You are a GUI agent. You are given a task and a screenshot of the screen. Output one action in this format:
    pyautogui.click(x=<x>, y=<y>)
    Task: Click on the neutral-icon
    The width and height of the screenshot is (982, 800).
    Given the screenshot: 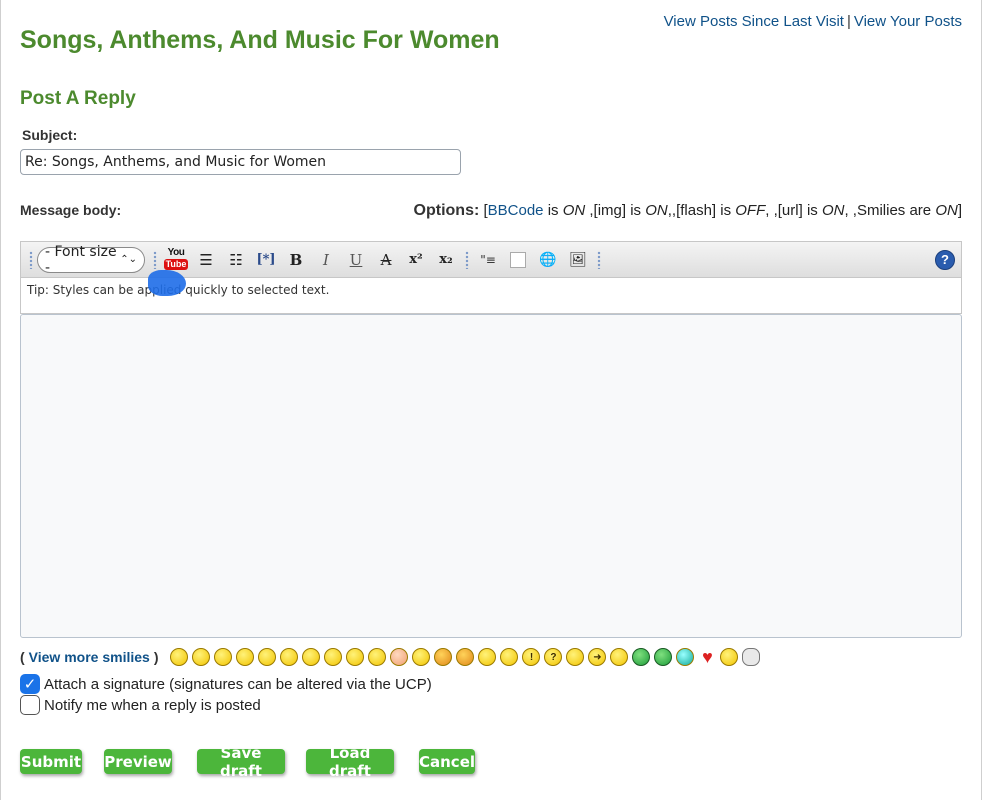 What is the action you would take?
    pyautogui.click(x=619, y=657)
    